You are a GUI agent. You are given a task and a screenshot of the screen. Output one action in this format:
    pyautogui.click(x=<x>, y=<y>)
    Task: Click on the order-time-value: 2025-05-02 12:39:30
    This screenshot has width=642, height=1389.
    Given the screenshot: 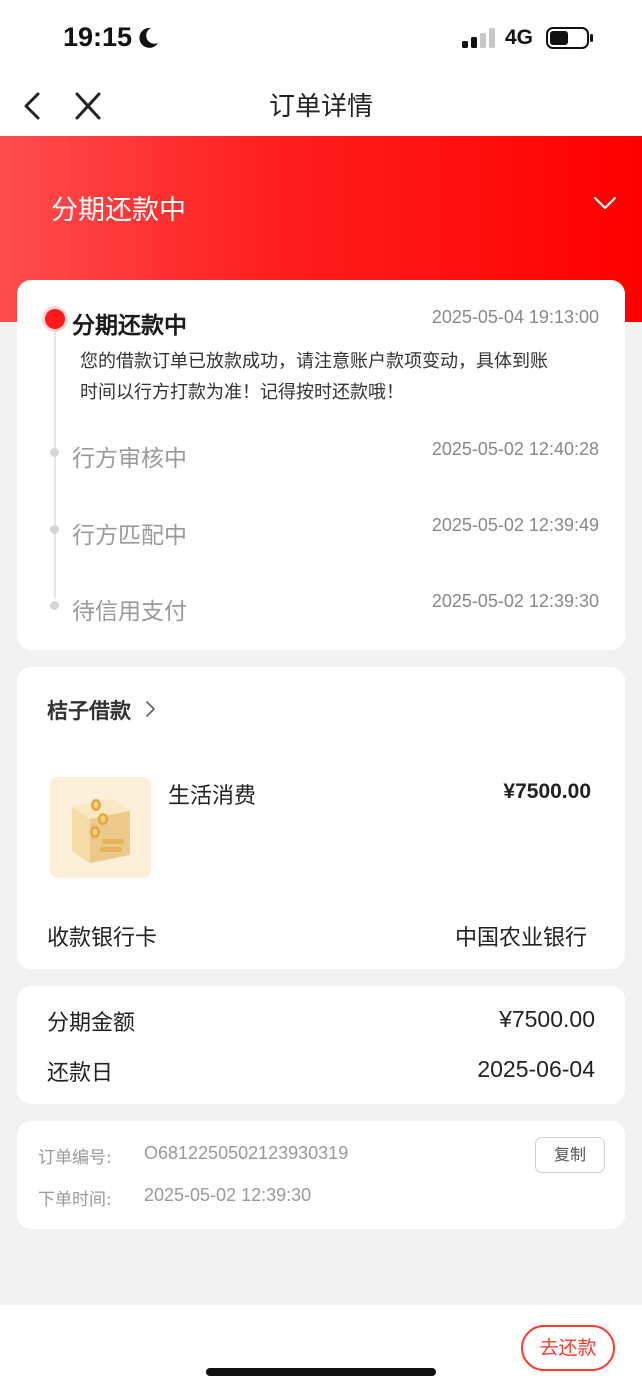 What is the action you would take?
    pyautogui.click(x=228, y=1195)
    